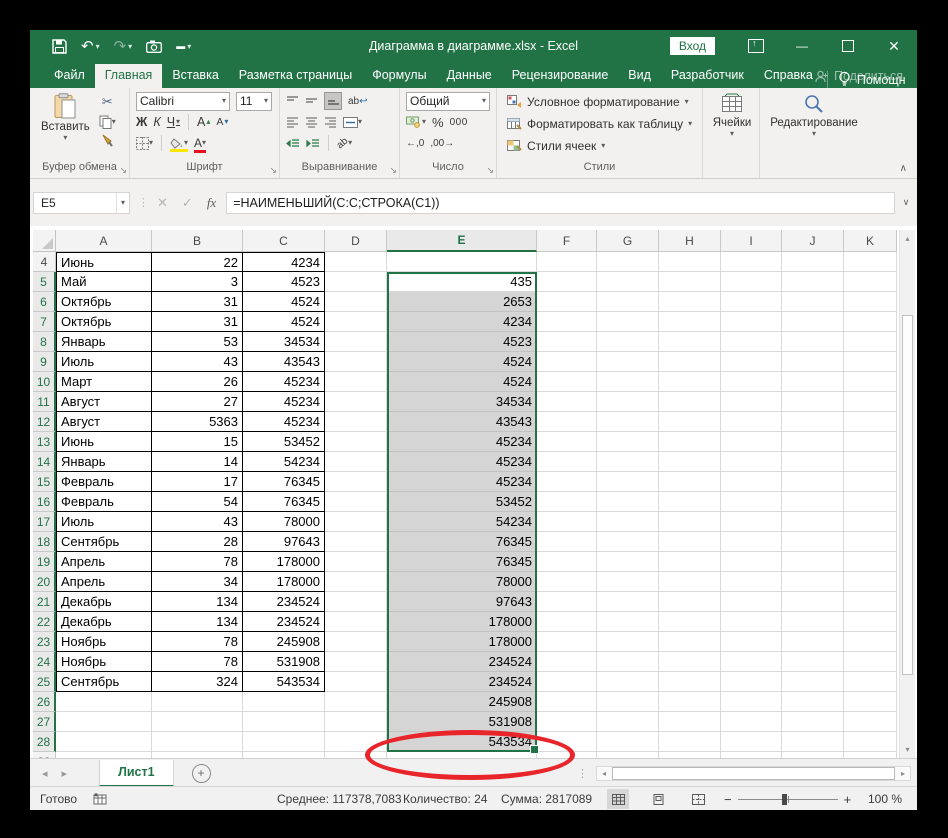 The width and height of the screenshot is (948, 838). What do you see at coordinates (356, 702) in the screenshot?
I see `cell-d26` at bounding box center [356, 702].